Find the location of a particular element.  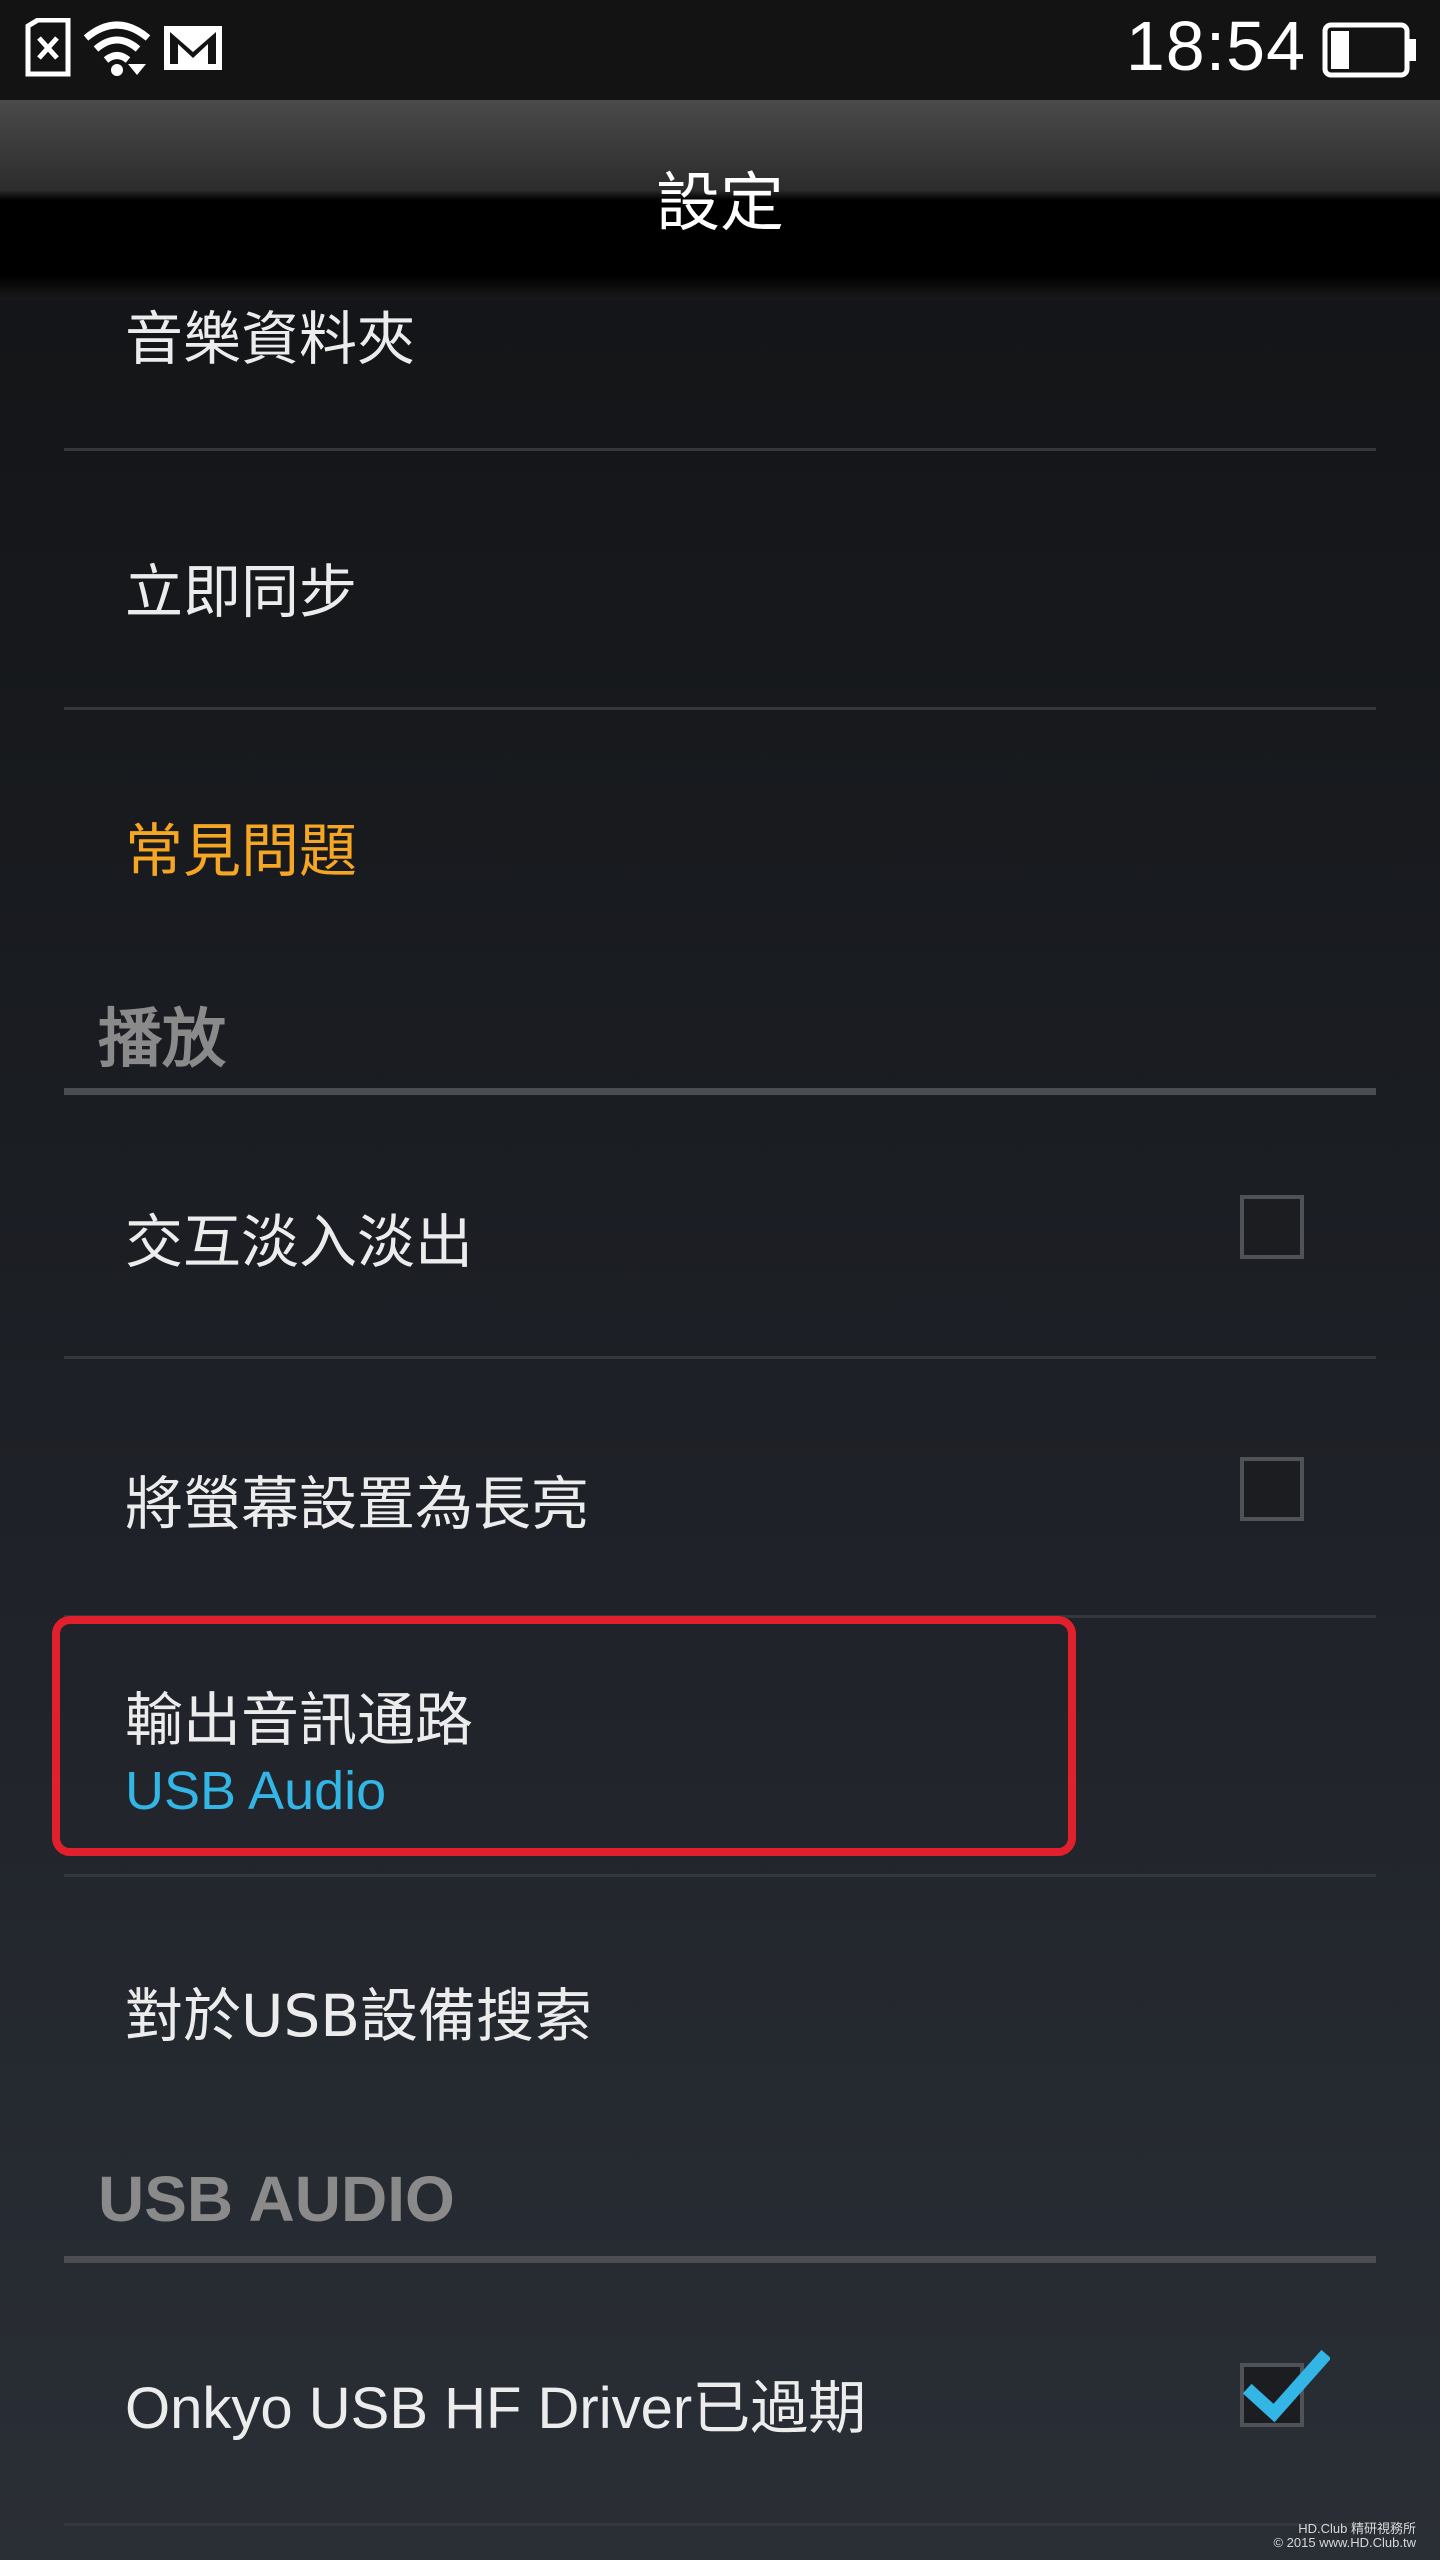

page-title: 設定 is located at coordinates (720, 204).